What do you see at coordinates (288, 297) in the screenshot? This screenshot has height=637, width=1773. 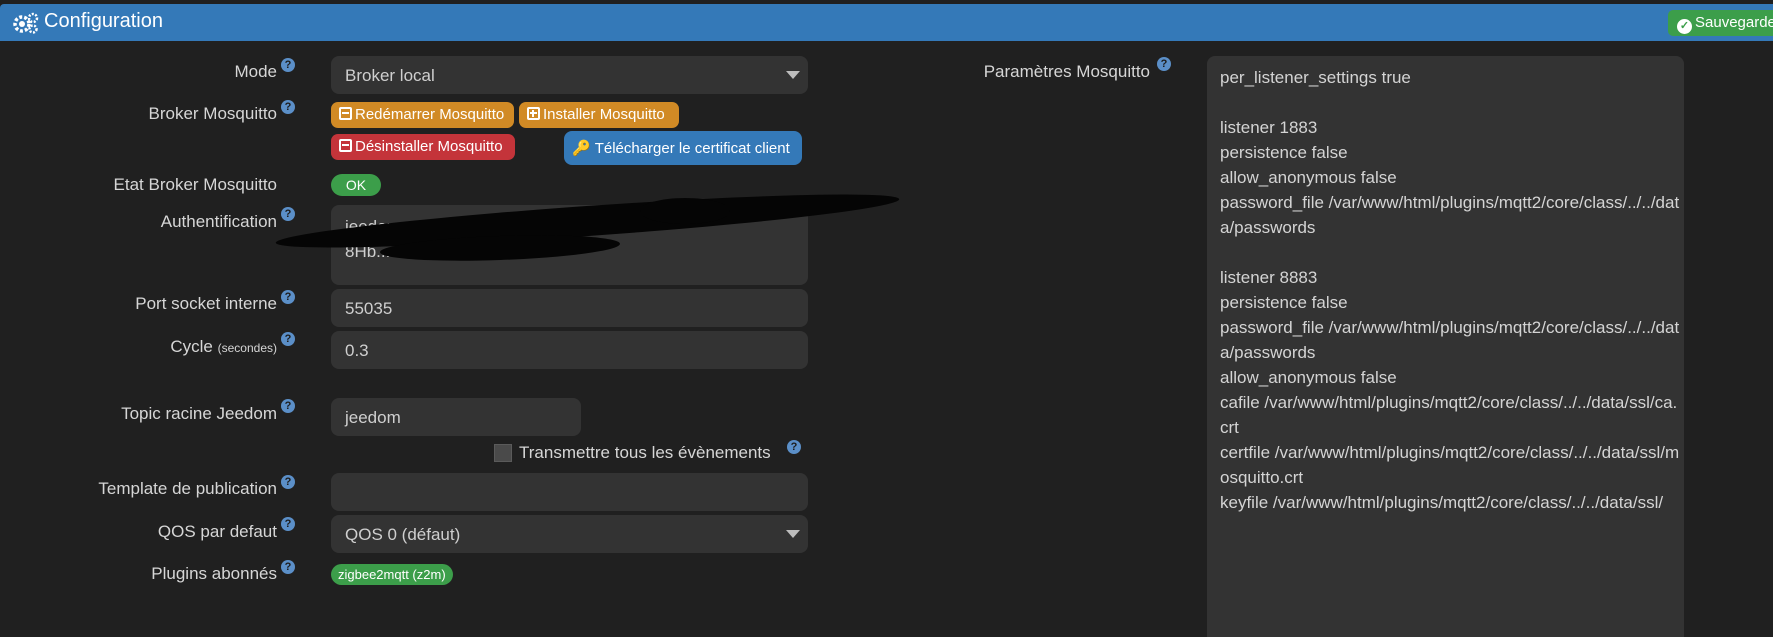 I see `port-help-icon: ?` at bounding box center [288, 297].